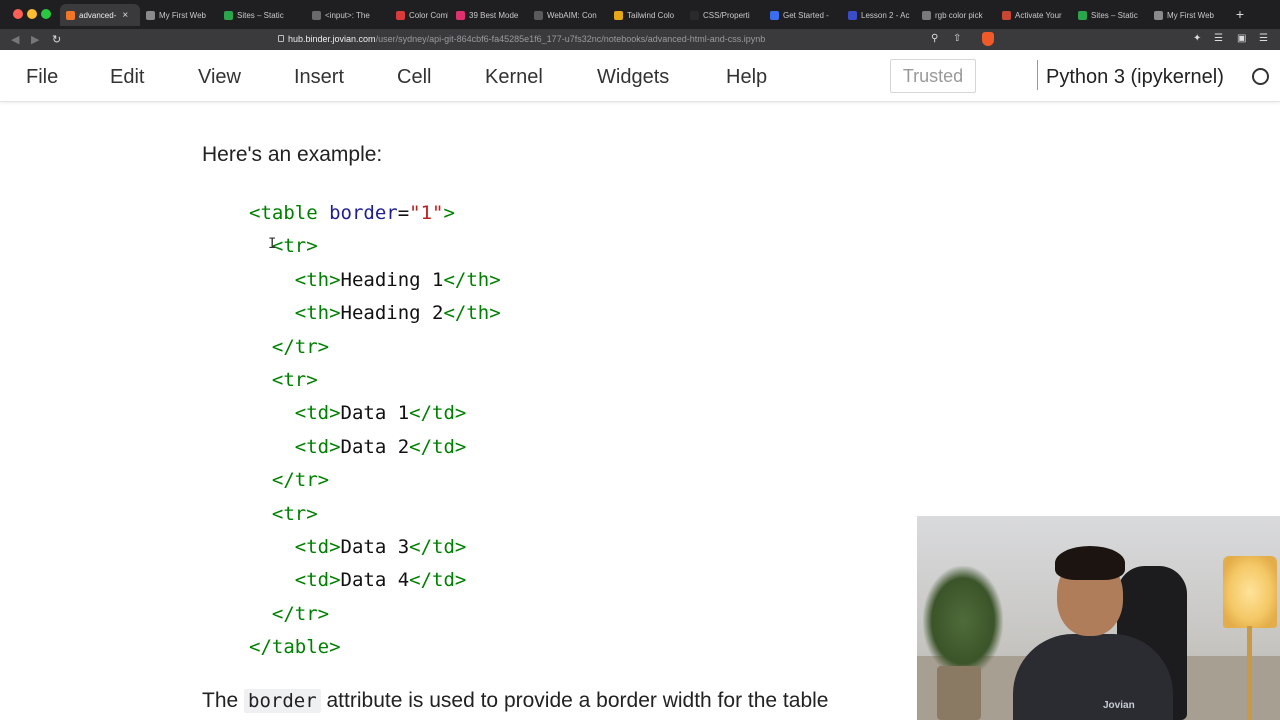  What do you see at coordinates (292, 154) in the screenshot?
I see `intro-text: Here's an example:` at bounding box center [292, 154].